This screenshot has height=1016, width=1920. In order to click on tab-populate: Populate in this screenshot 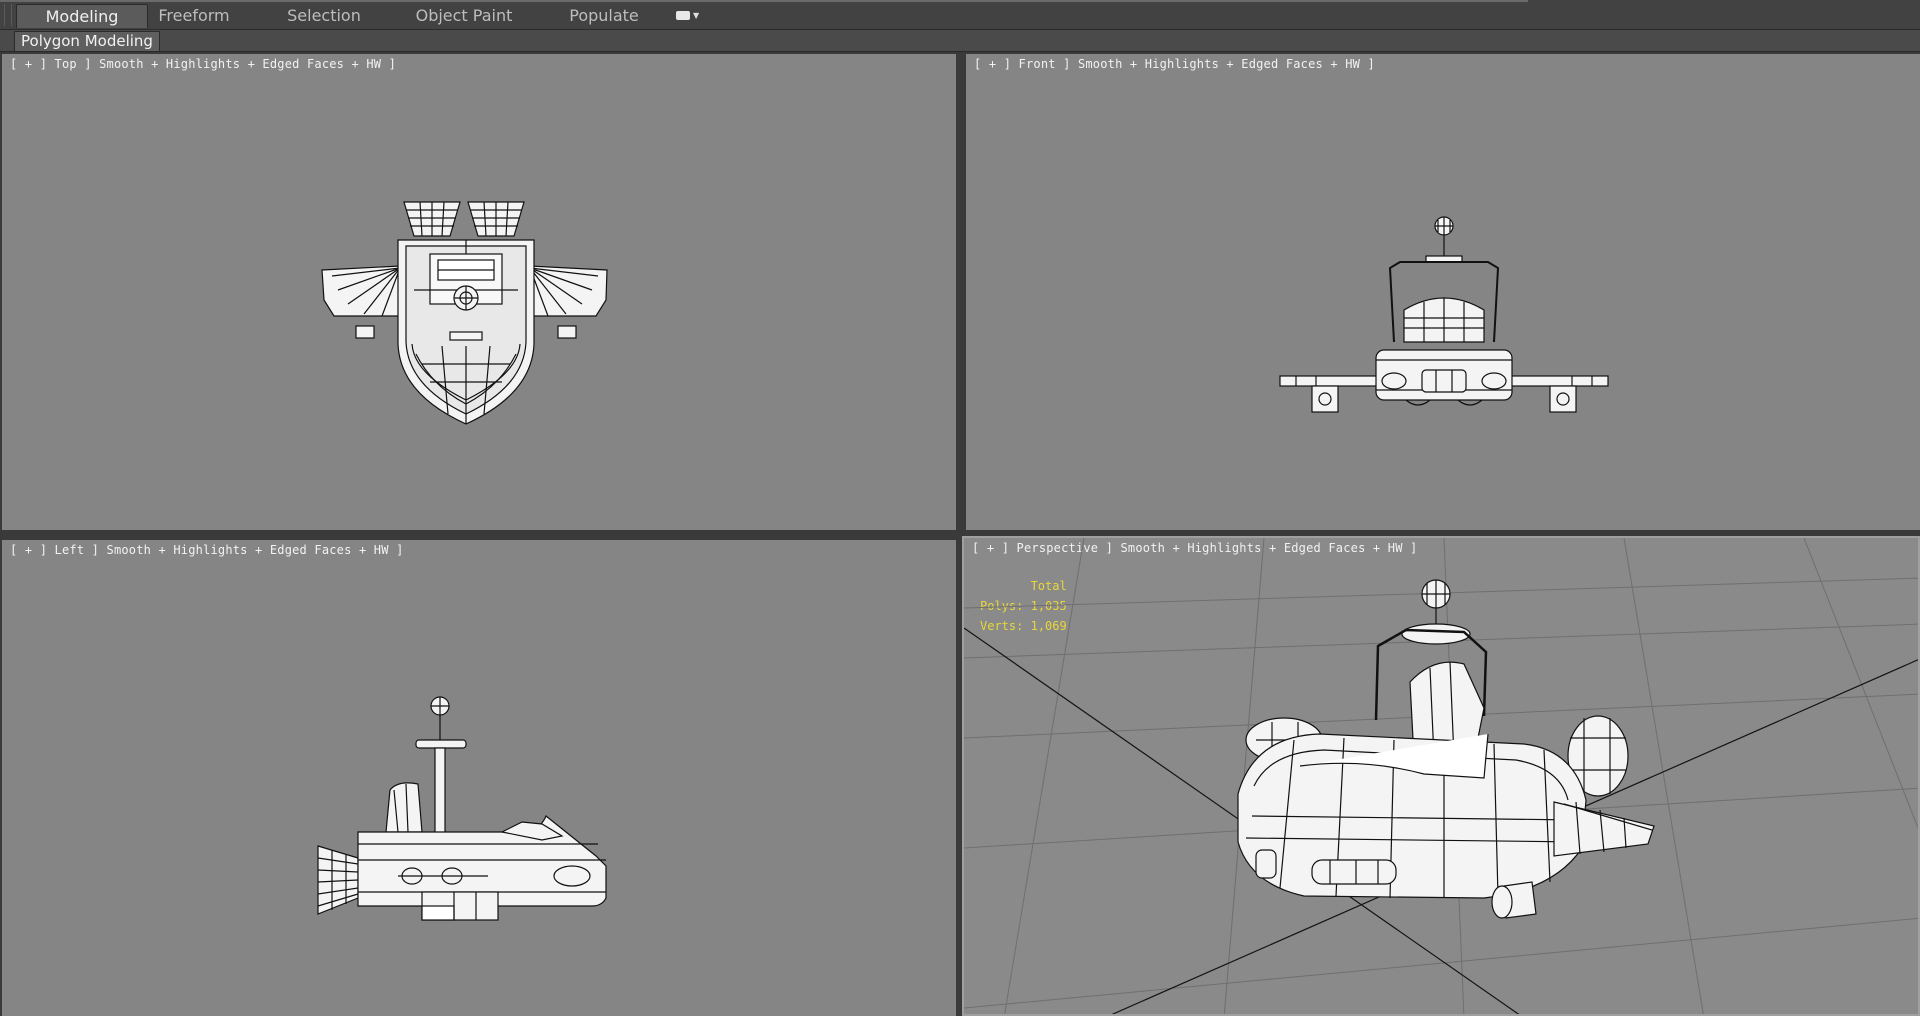, I will do `click(604, 16)`.